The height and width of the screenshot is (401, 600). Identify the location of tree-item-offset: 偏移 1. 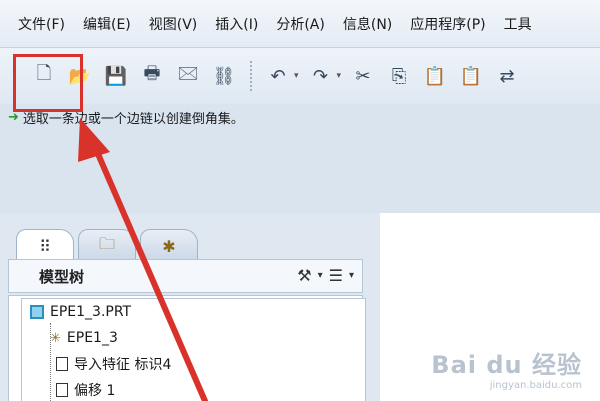
(85, 390).